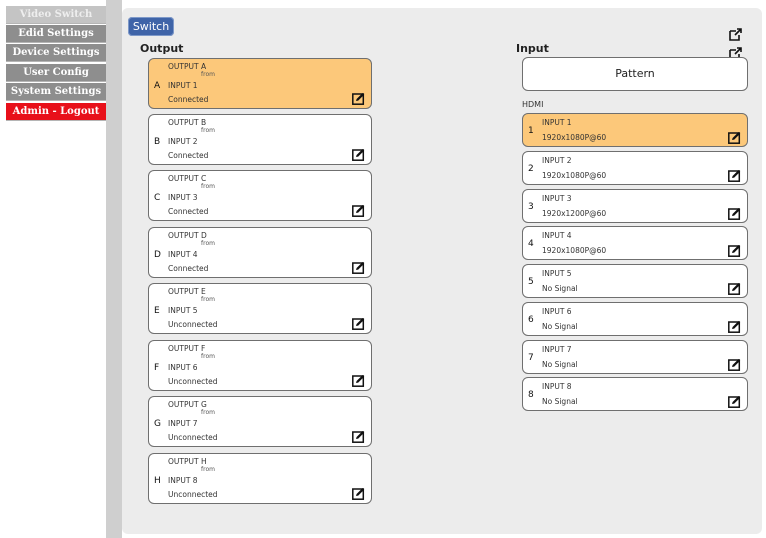  I want to click on sidebar-item-edid-settings: Edid Settings, so click(56, 34).